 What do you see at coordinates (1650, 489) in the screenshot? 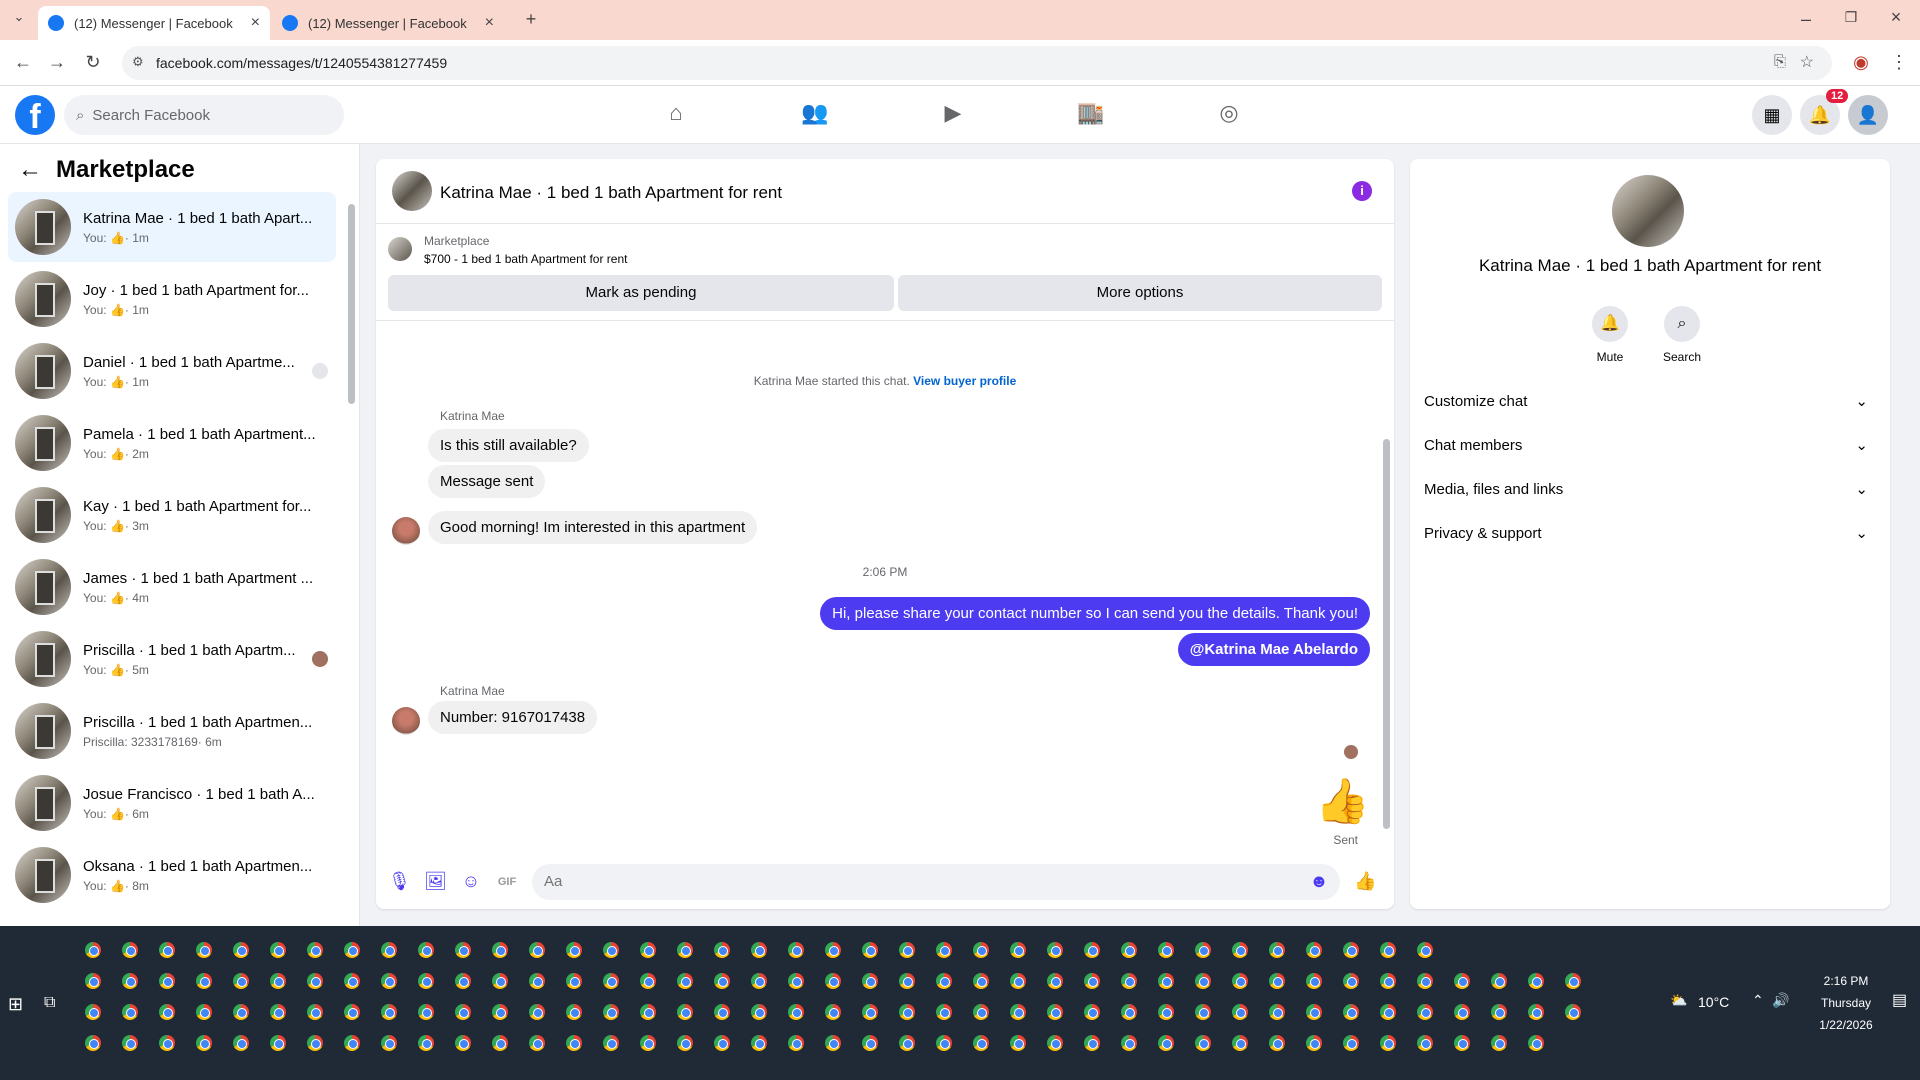
I see `media-files-section: Media, files and links ⌄` at bounding box center [1650, 489].